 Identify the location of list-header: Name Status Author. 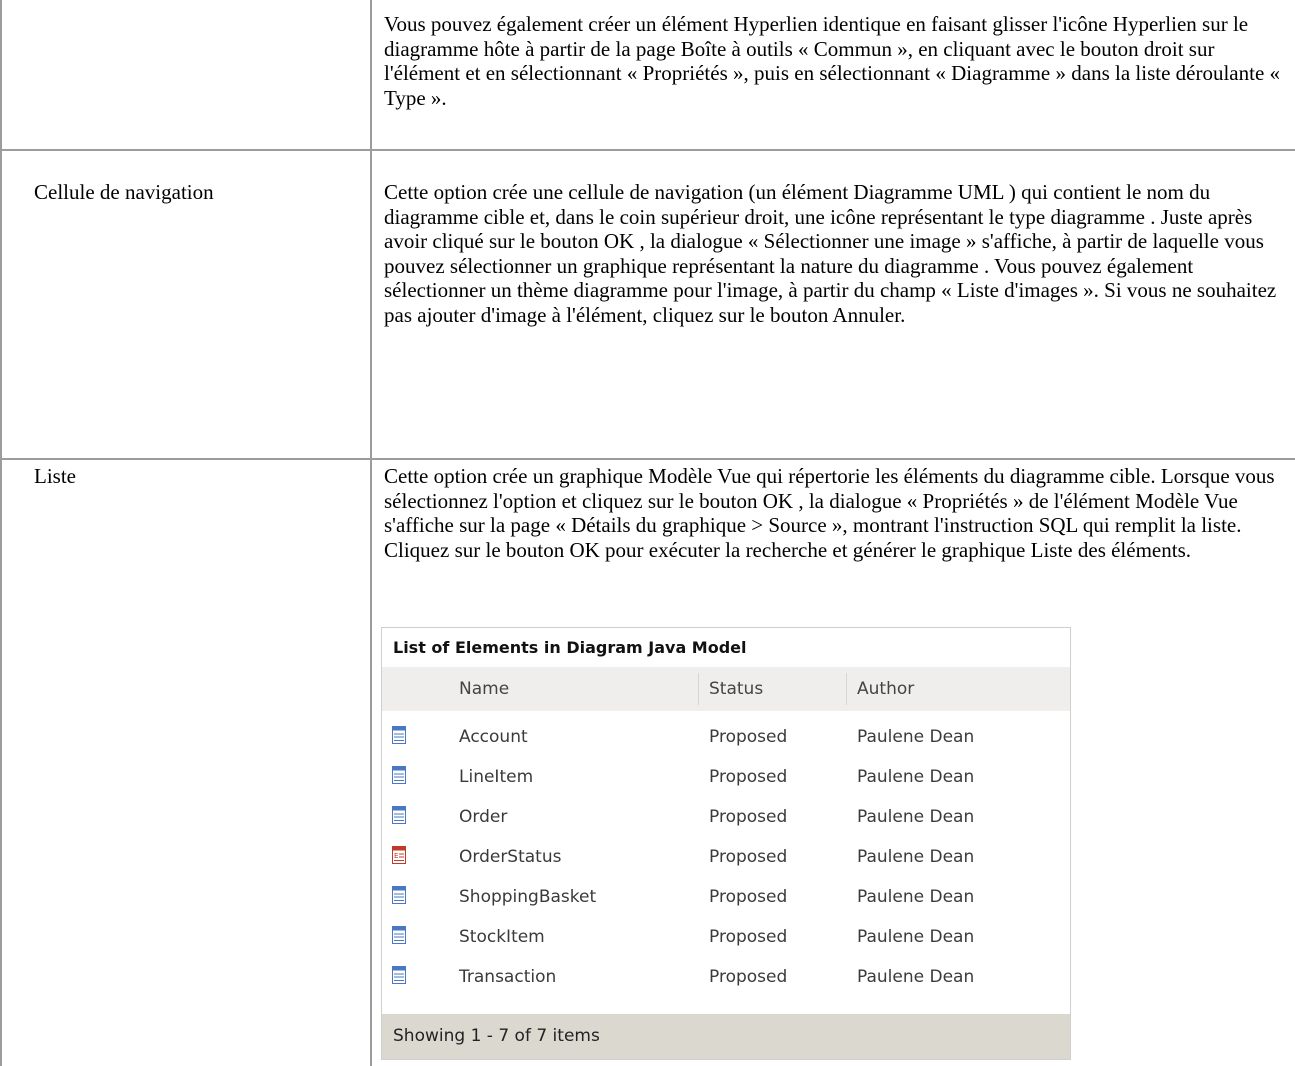
(726, 689).